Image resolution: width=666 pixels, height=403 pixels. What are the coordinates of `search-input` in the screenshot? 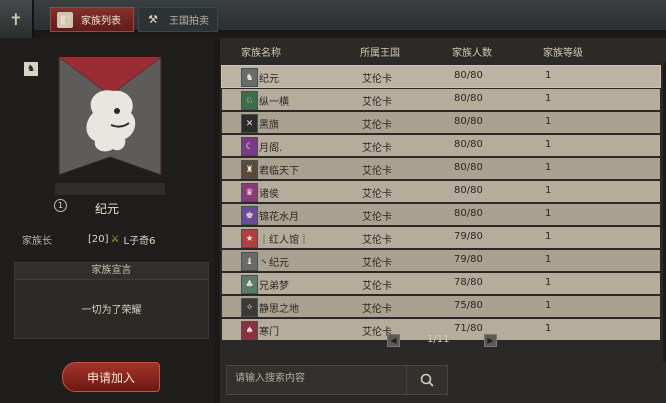 It's located at (320, 378).